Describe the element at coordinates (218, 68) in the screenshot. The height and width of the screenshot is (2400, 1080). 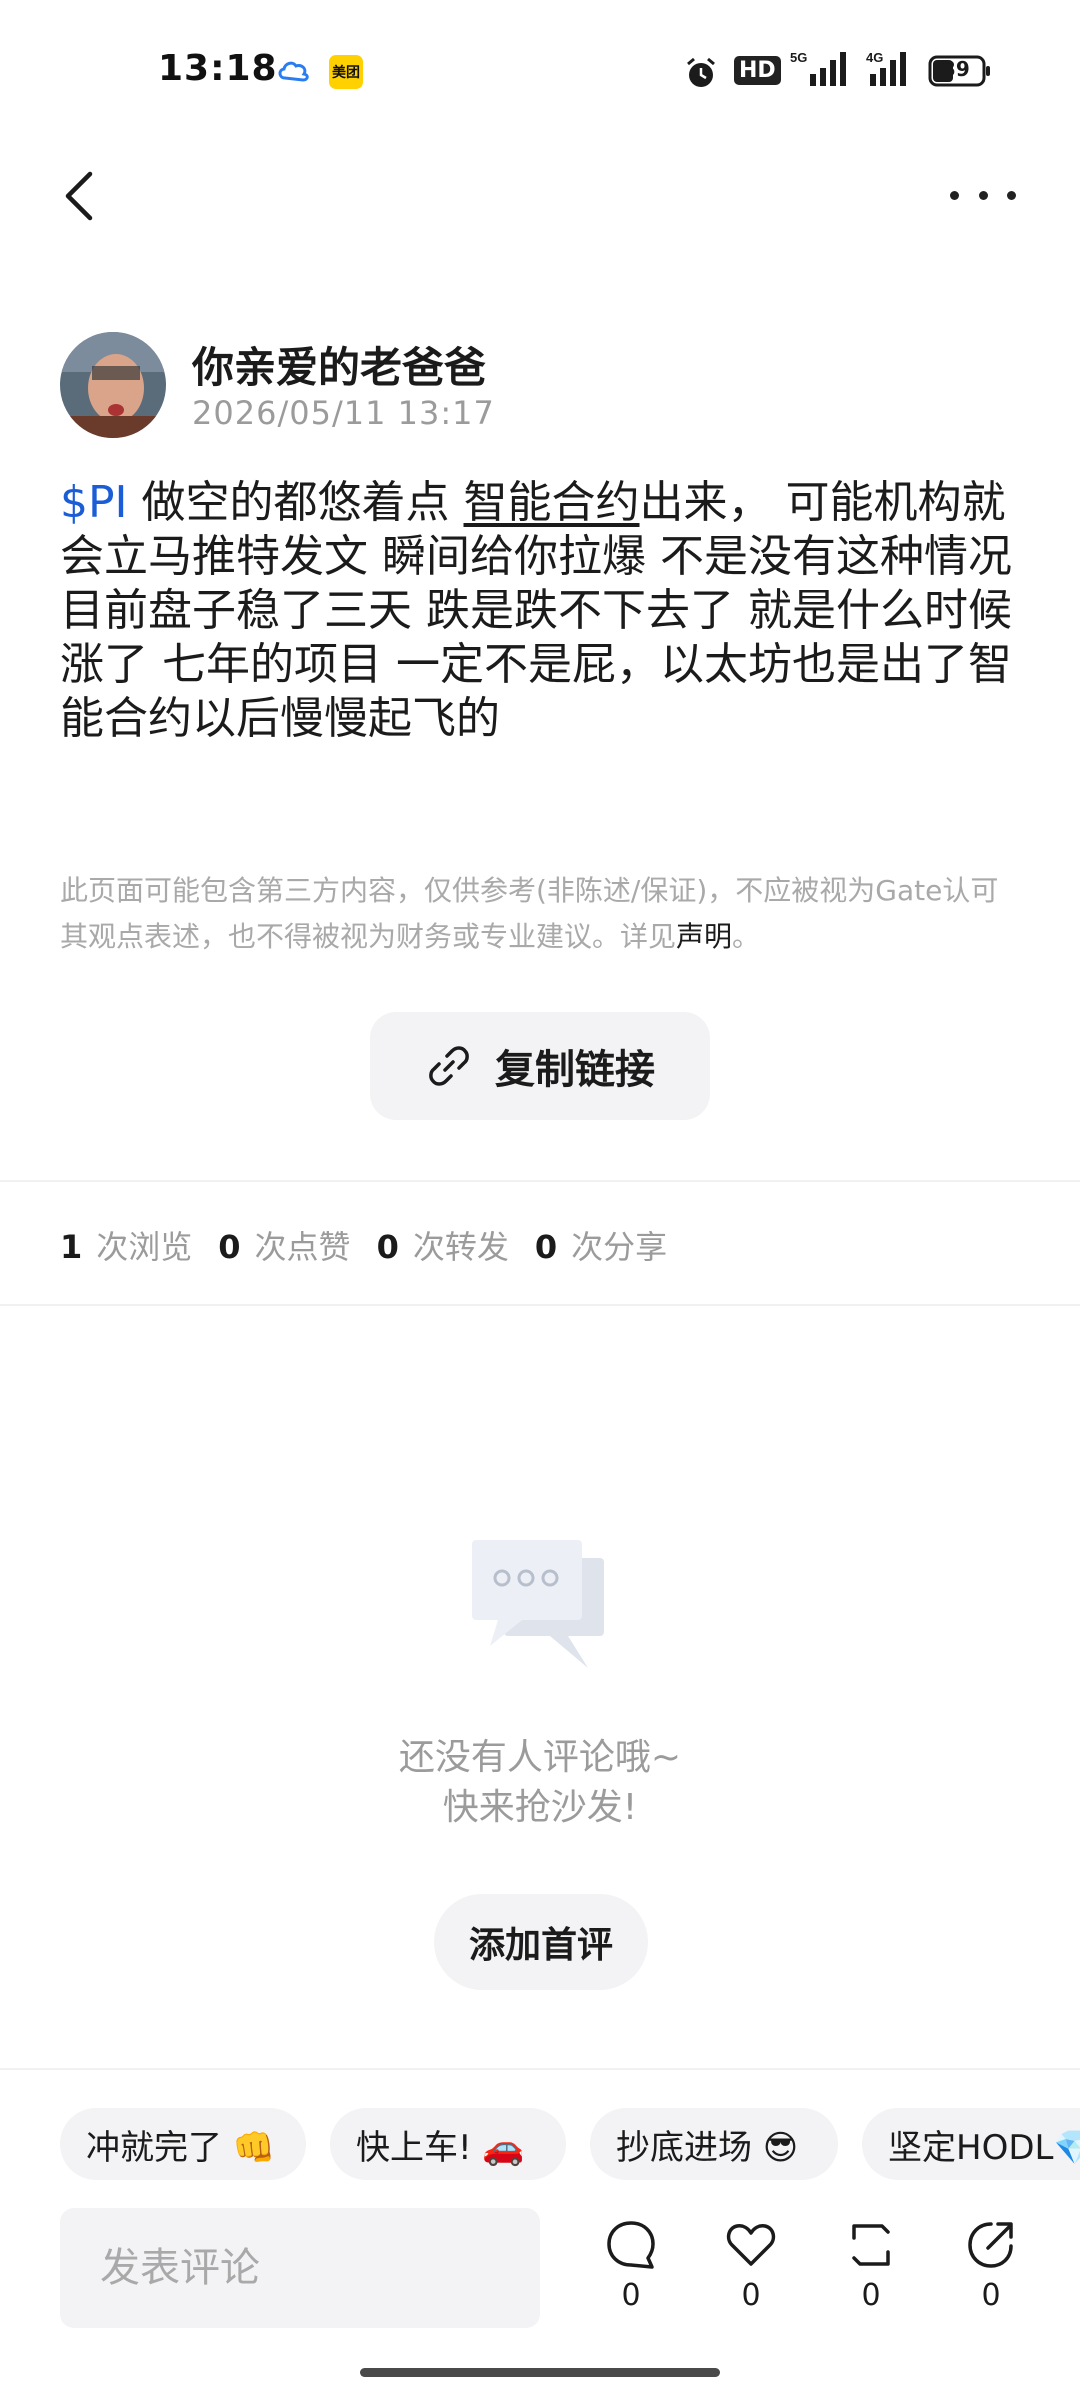
I see `status-time: 13:18` at that location.